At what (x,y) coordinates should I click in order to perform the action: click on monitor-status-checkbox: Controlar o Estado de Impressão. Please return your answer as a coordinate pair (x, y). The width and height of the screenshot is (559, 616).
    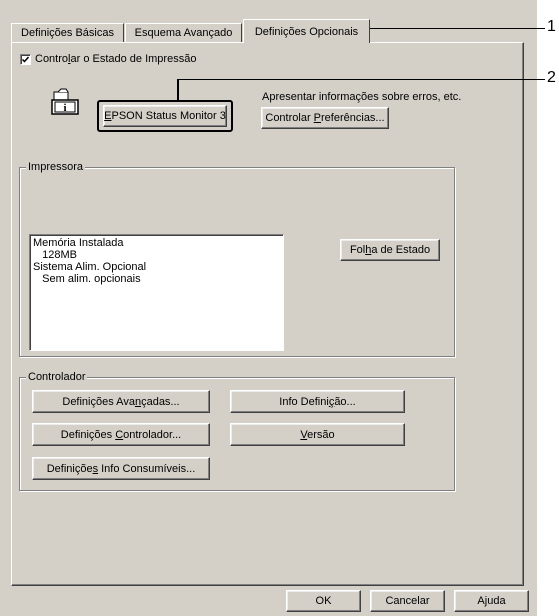
    Looking at the image, I should click on (108, 59).